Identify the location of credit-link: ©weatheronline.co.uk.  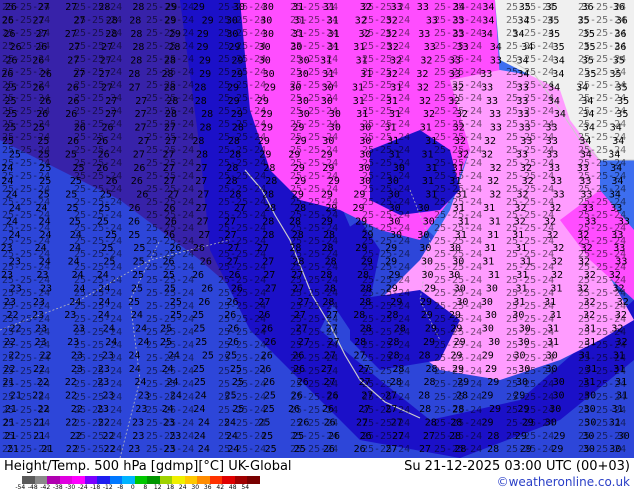
(563, 482).